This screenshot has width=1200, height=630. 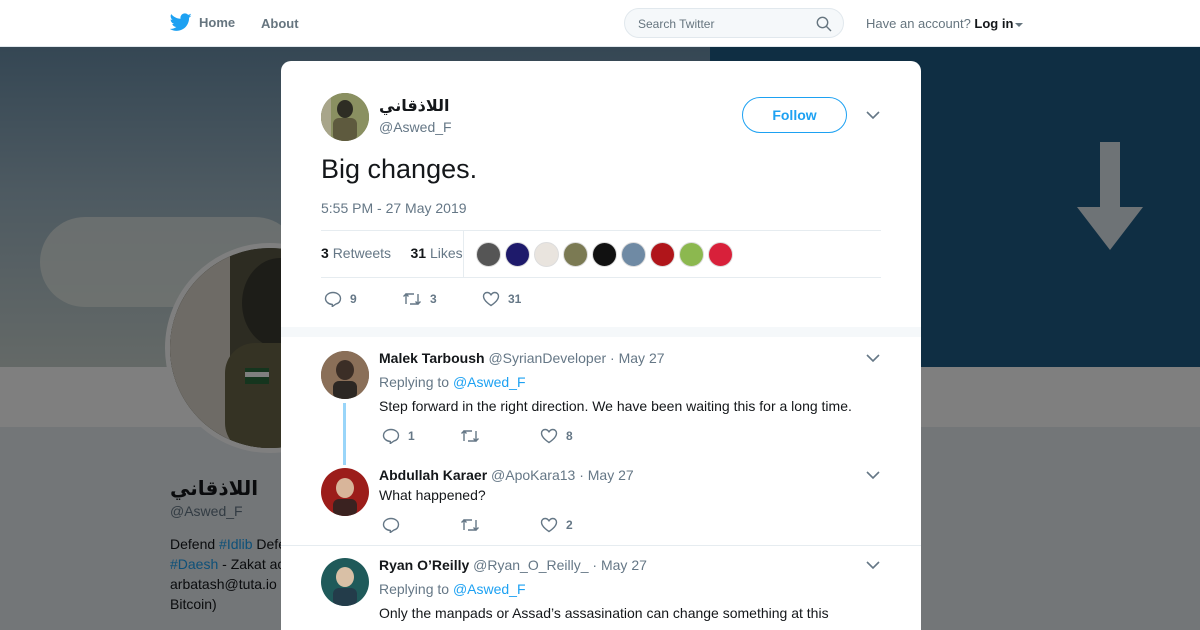 What do you see at coordinates (363, 299) in the screenshot?
I see `reply-action: 9` at bounding box center [363, 299].